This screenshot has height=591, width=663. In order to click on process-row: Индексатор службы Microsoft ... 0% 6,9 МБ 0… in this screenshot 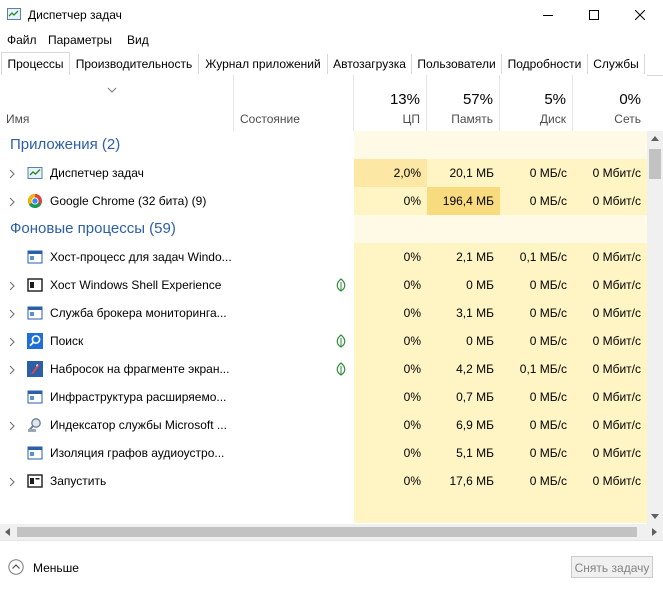, I will do `click(323, 425)`.